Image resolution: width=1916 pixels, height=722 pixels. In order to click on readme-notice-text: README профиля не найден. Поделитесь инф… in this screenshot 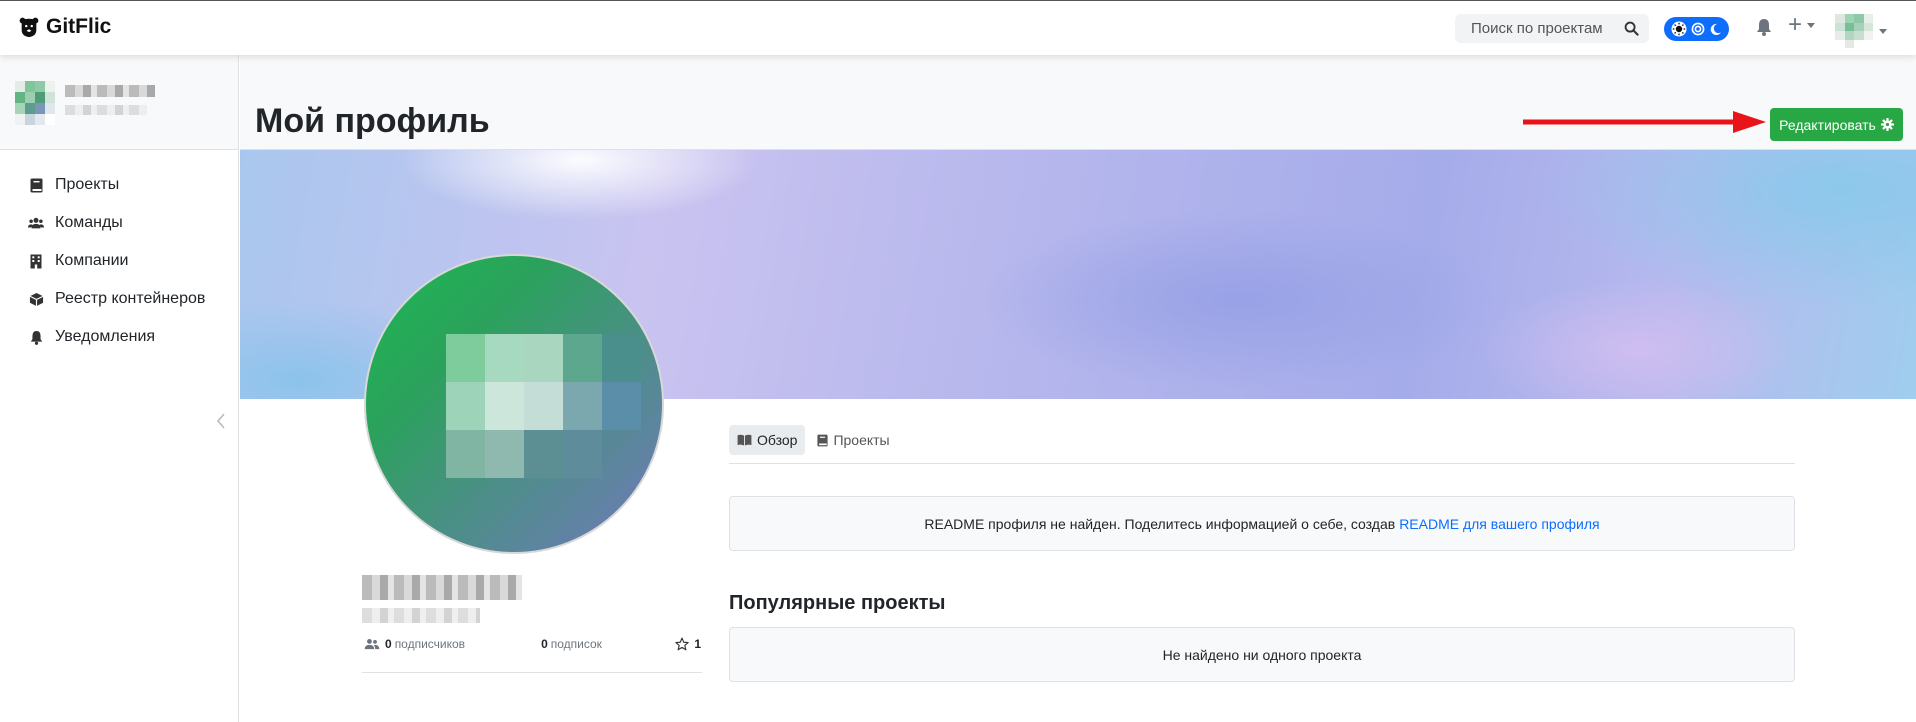, I will do `click(1160, 523)`.